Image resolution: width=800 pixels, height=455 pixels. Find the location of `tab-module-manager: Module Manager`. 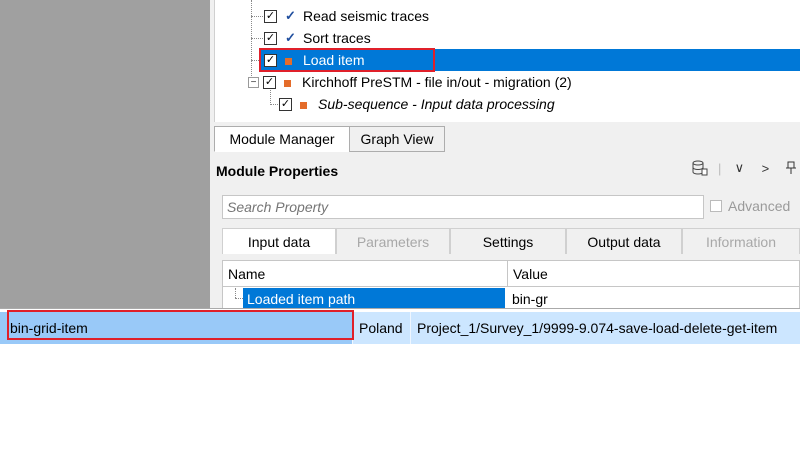

tab-module-manager: Module Manager is located at coordinates (282, 139).